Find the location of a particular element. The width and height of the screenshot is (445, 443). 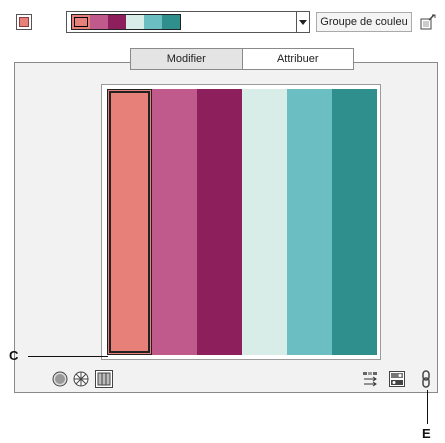

active-color-swatch is located at coordinates (24, 22).